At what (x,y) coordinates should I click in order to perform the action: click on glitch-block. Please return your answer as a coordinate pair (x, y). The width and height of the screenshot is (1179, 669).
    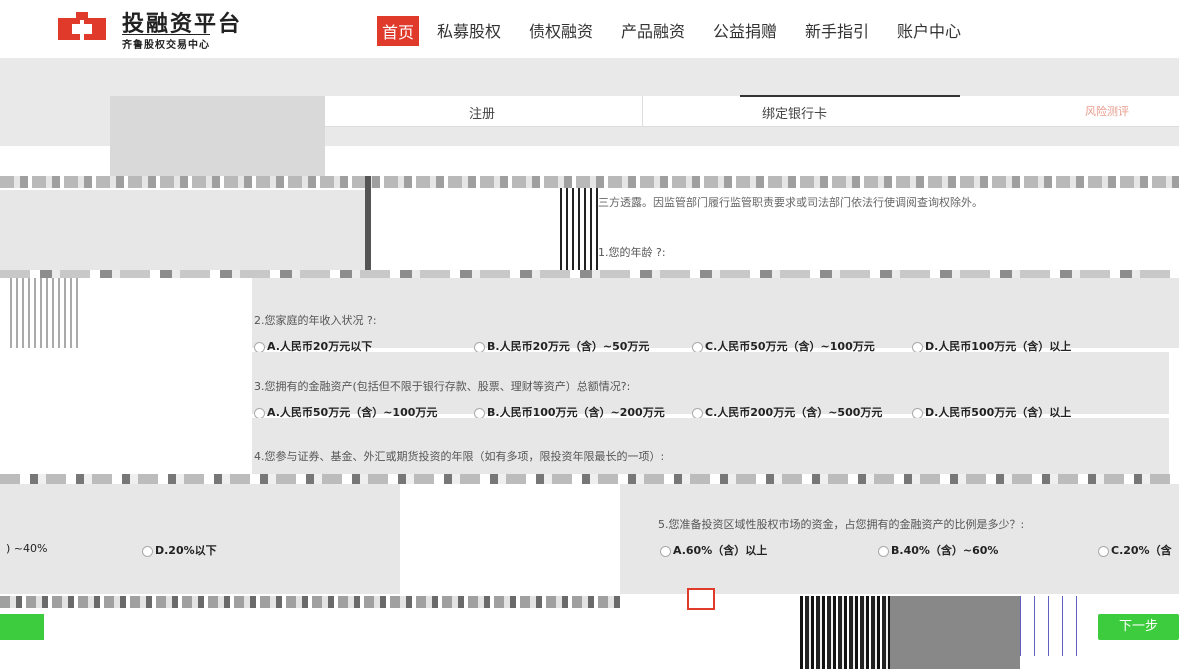
    Looking at the image, I should click on (217, 136).